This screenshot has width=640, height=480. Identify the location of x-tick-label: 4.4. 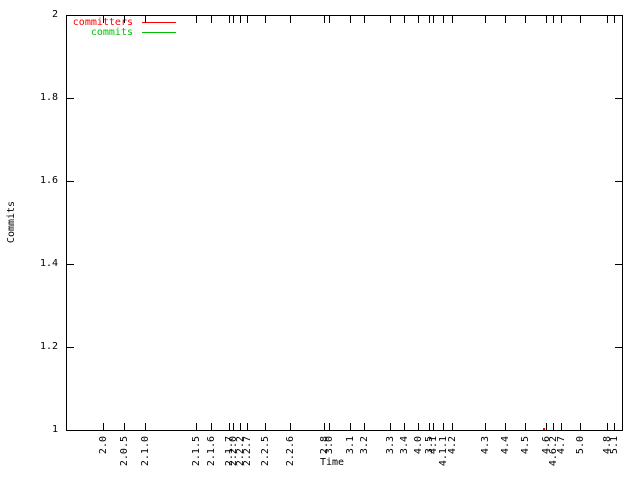
(505, 445).